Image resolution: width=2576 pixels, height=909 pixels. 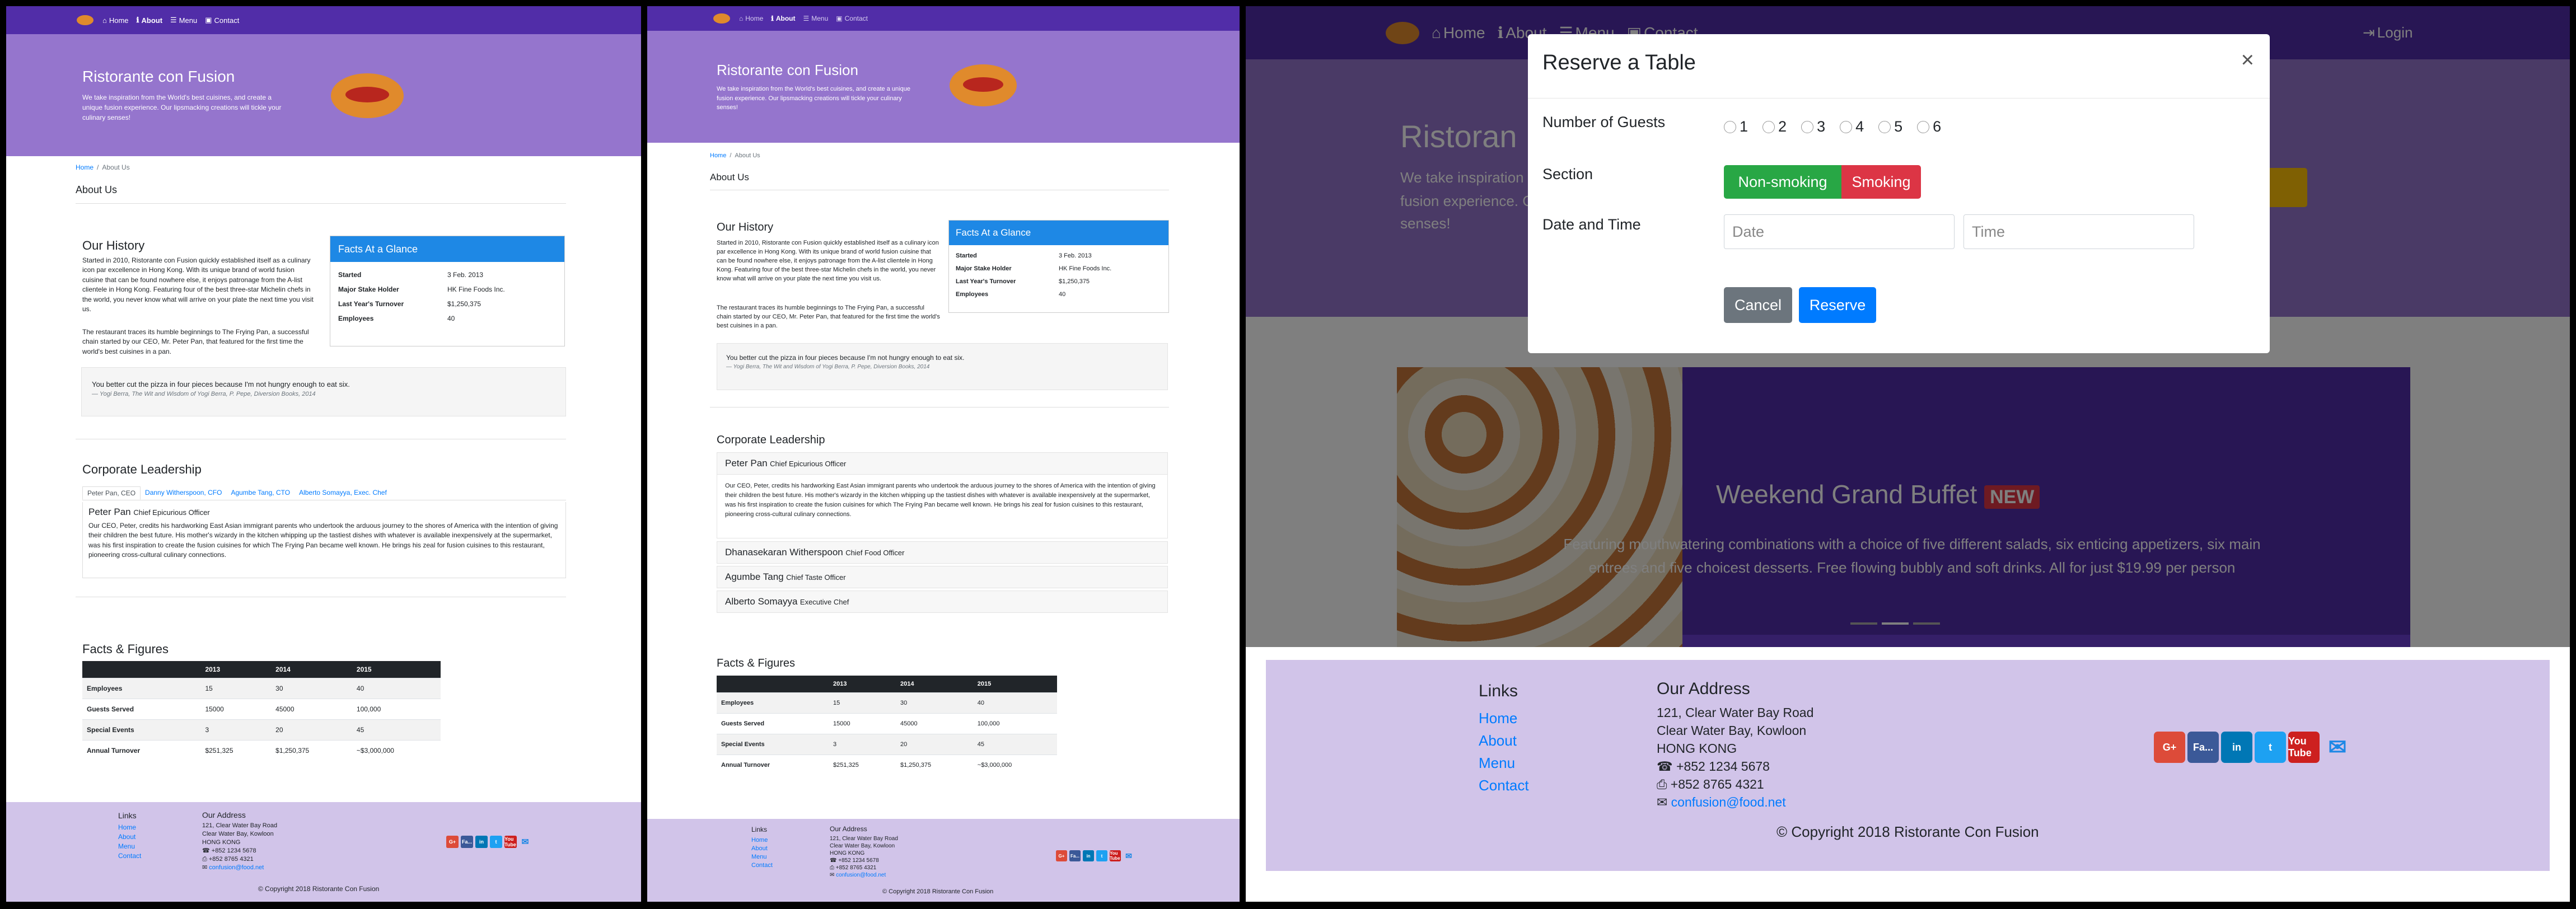 I want to click on leadership-tab-1: Peter Pan, CEO, so click(x=111, y=493).